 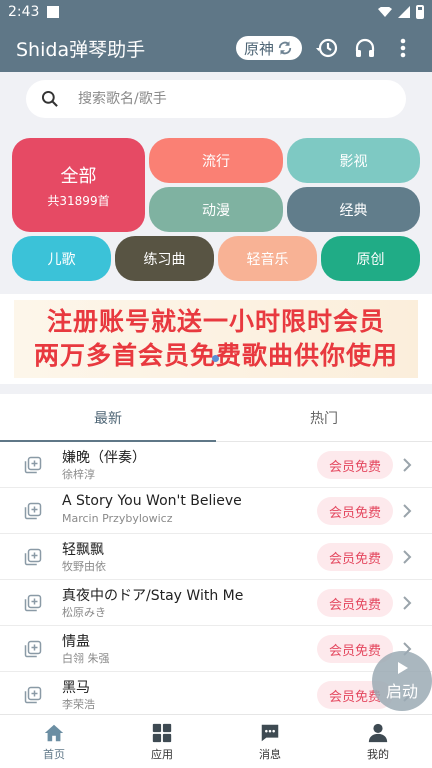 What do you see at coordinates (76, 688) in the screenshot?
I see `song-title: 黑马` at bounding box center [76, 688].